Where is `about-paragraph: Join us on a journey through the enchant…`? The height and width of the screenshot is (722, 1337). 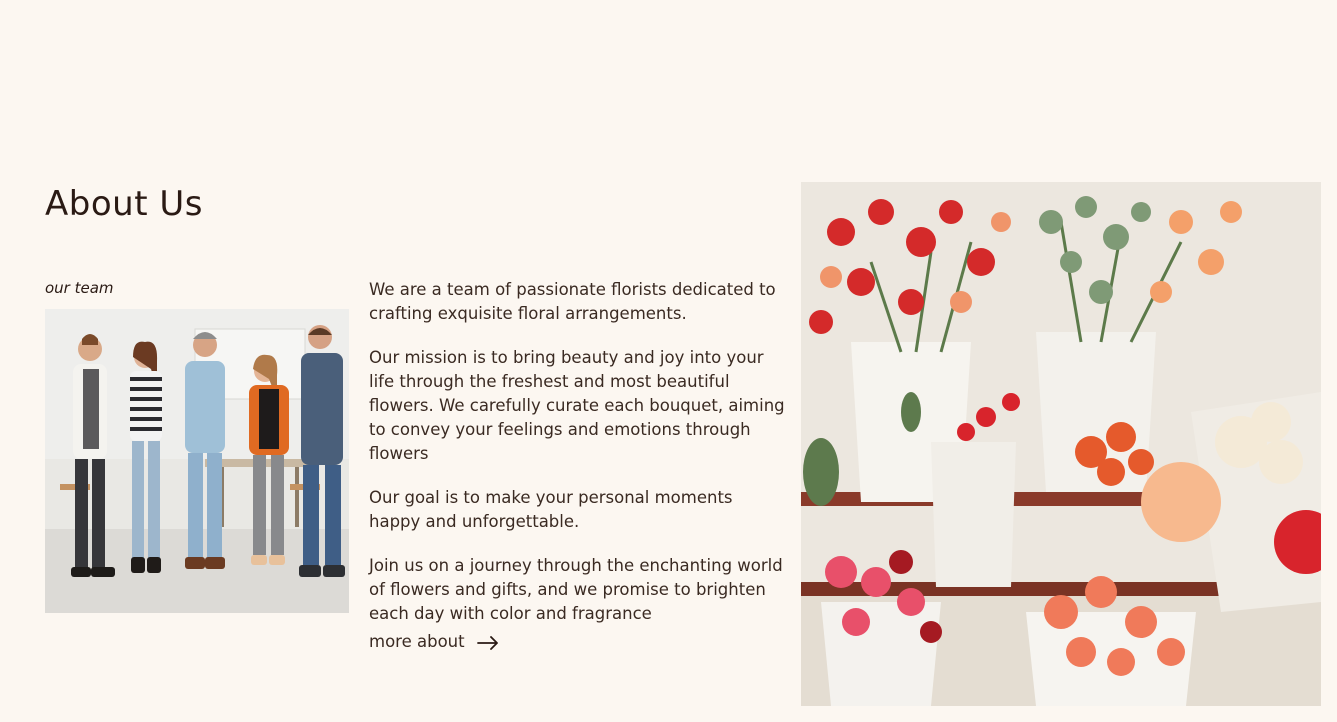
about-paragraph: Join us on a journey through the enchant… is located at coordinates (576, 589).